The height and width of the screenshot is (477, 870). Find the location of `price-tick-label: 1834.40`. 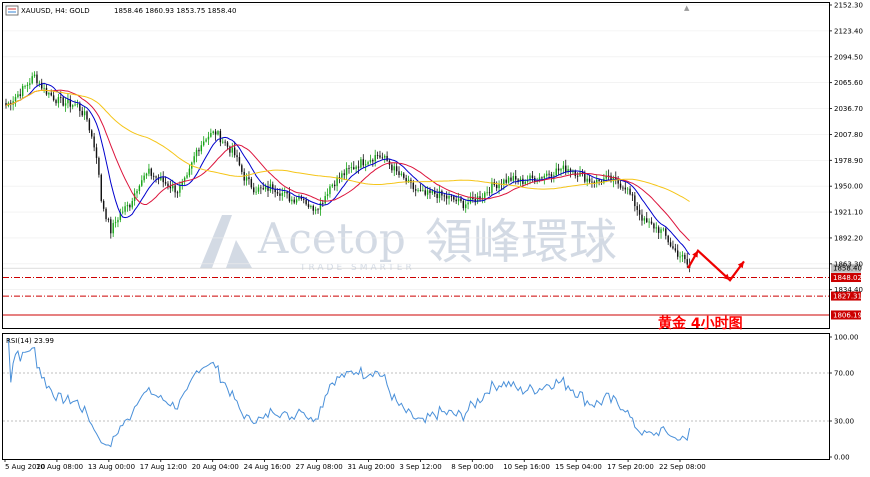

price-tick-label: 1834.40 is located at coordinates (848, 290).